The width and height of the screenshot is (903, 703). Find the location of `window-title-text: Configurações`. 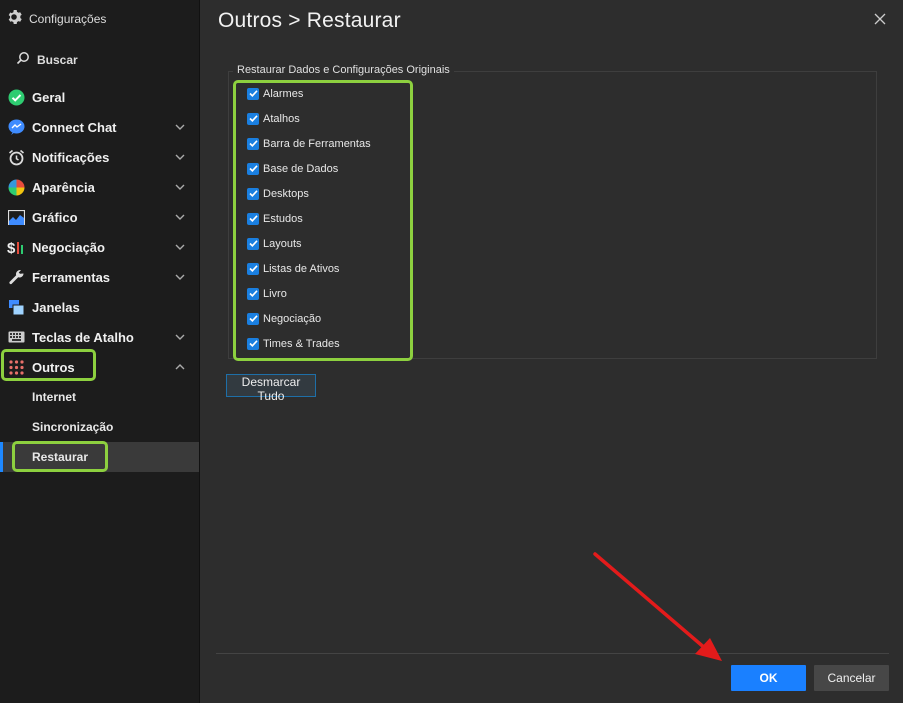

window-title-text: Configurações is located at coordinates (68, 18).